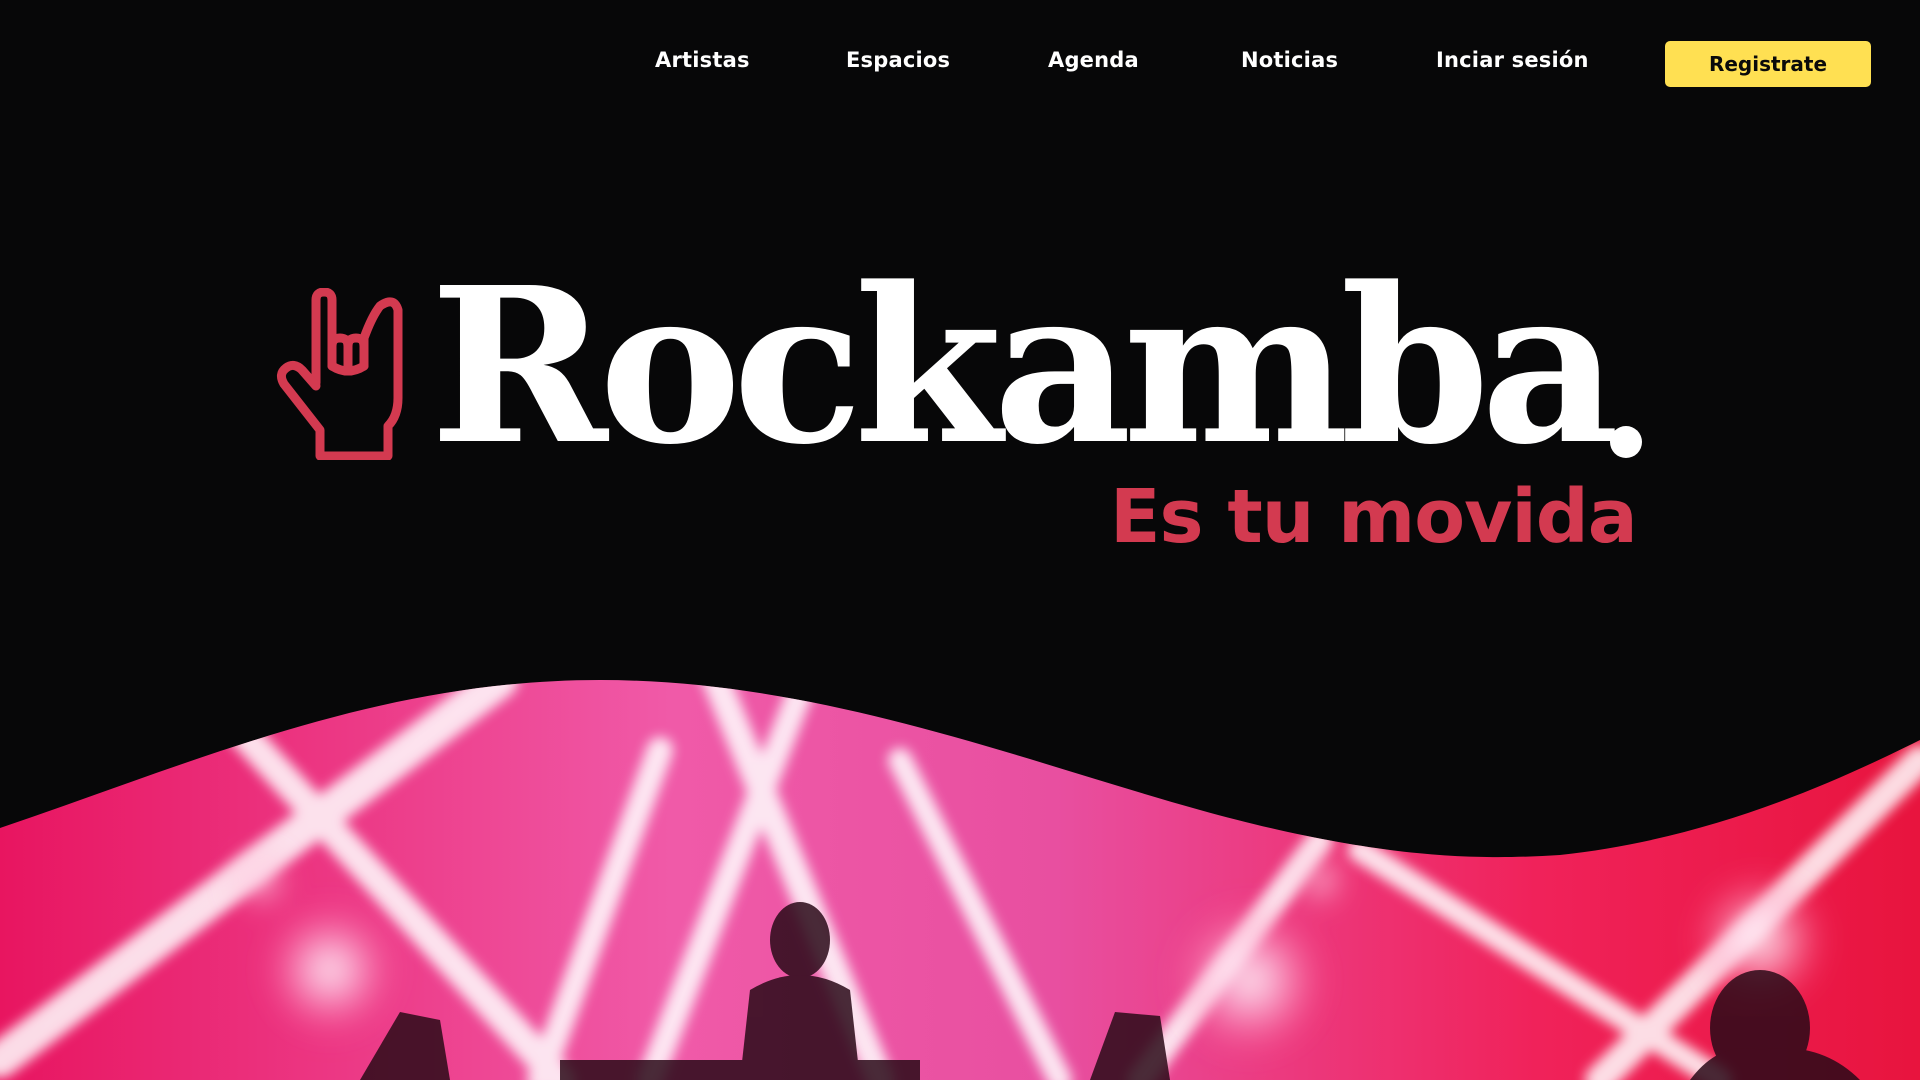 The height and width of the screenshot is (1080, 1920). What do you see at coordinates (1025, 366) in the screenshot?
I see `brand-wordmark: Rockamba` at bounding box center [1025, 366].